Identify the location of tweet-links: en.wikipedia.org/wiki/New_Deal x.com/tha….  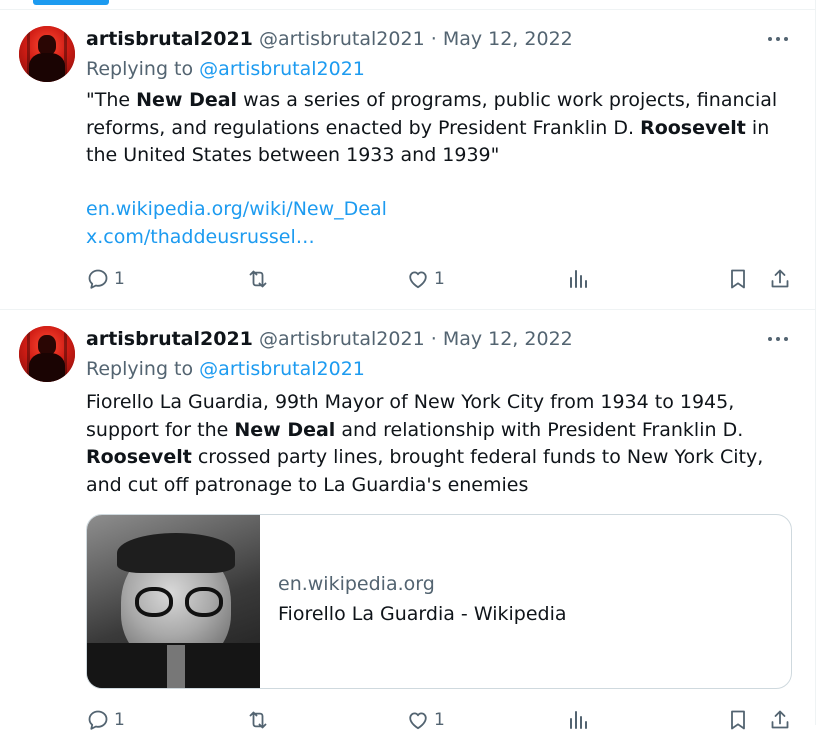
(236, 223).